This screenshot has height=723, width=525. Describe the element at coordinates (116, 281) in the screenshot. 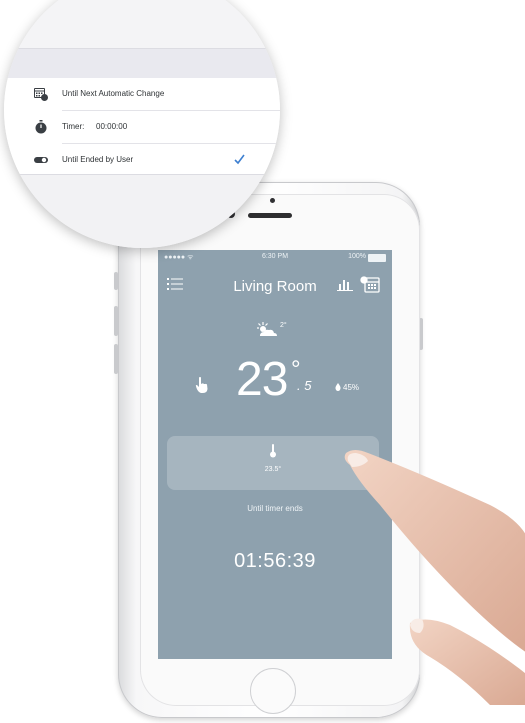

I see `mute-switch` at that location.